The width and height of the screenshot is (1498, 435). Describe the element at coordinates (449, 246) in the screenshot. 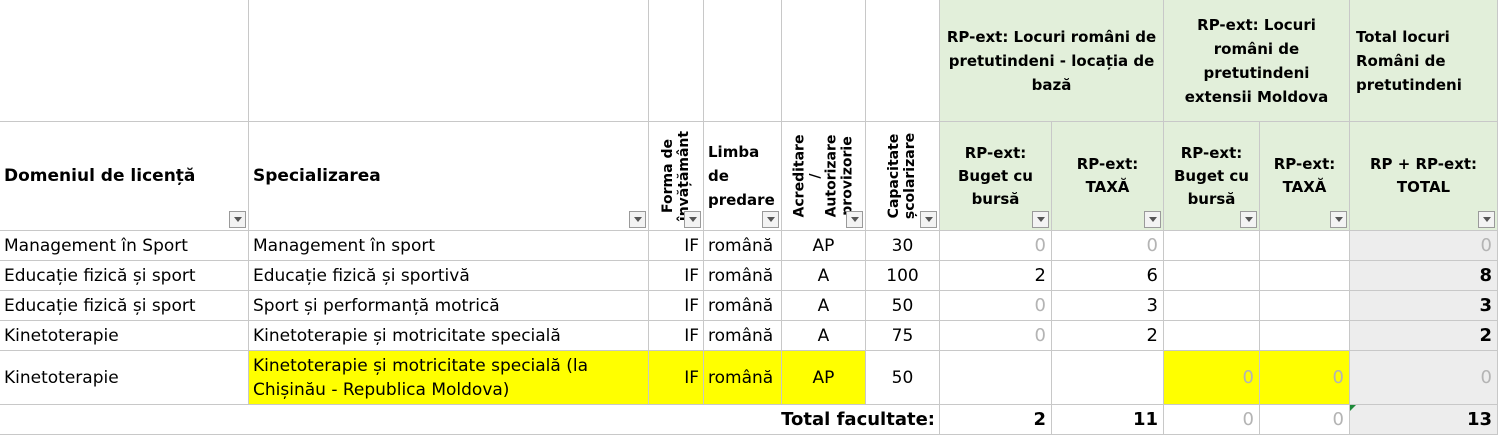

I see `cell-specializare: Management în sport` at that location.